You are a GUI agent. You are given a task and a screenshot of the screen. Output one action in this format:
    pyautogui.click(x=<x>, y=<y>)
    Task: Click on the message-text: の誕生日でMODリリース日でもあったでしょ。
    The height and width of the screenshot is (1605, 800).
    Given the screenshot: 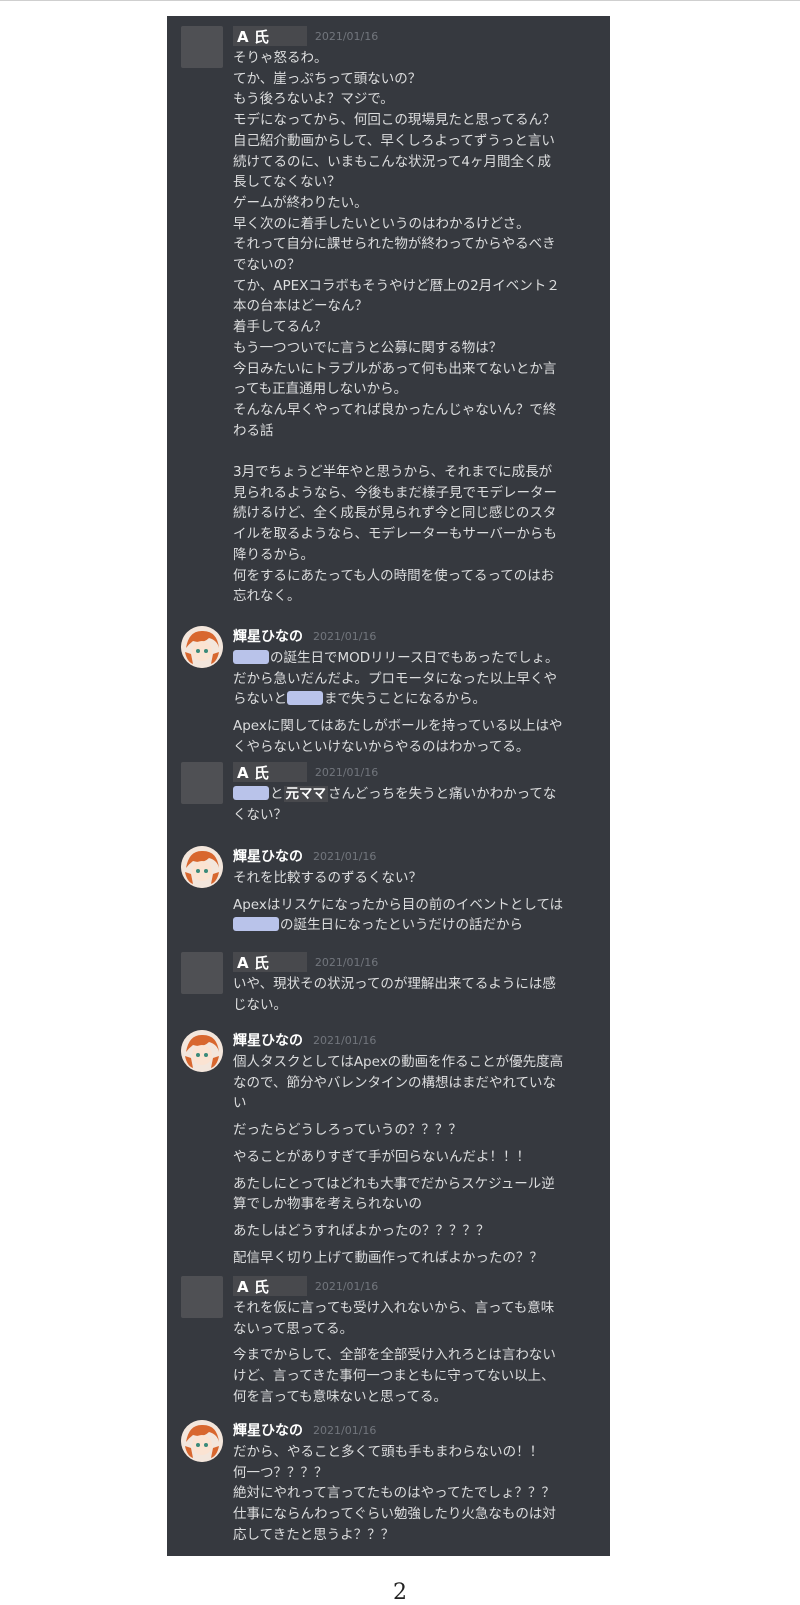 What is the action you would take?
    pyautogui.click(x=414, y=658)
    